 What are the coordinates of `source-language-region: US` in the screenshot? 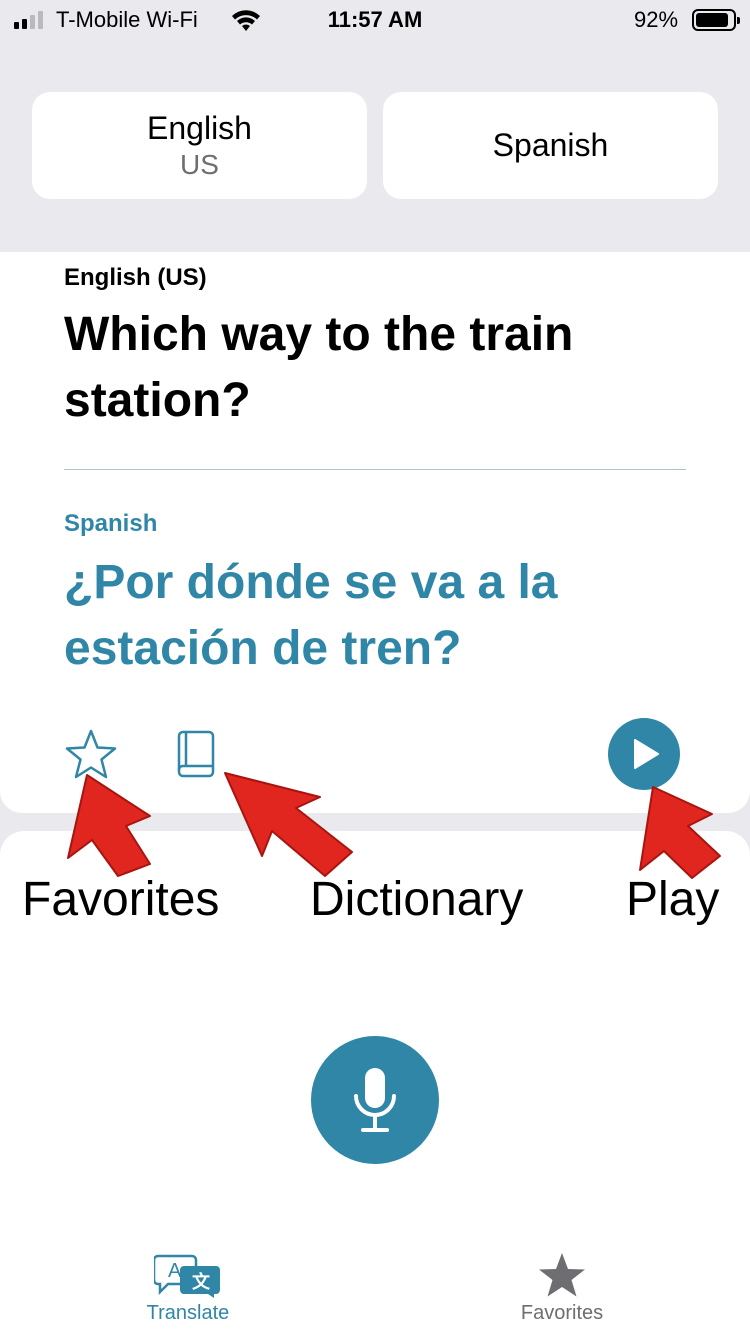 It's located at (199, 164).